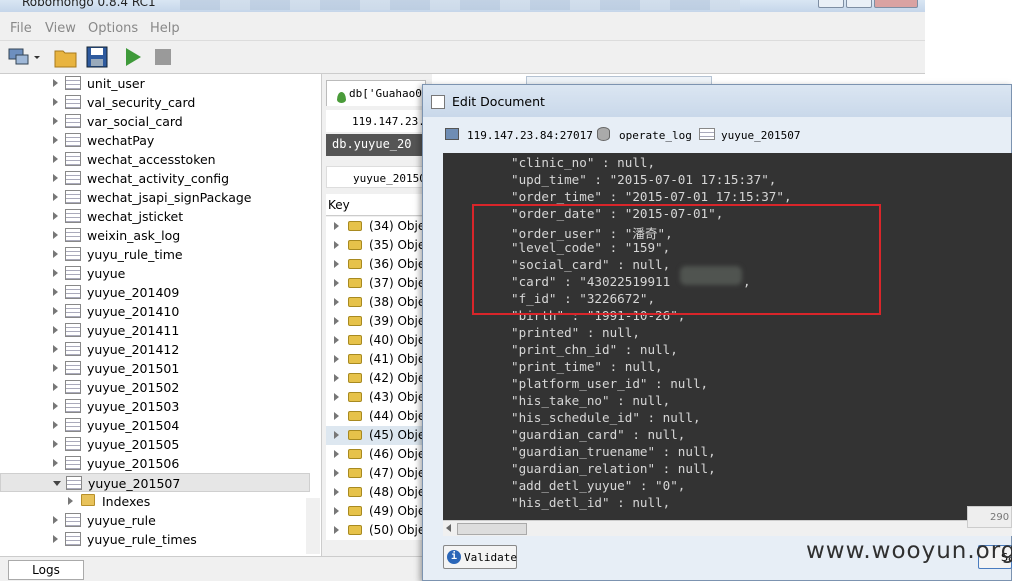 The height and width of the screenshot is (581, 1012). I want to click on tree-item: yuyue_201505, so click(155, 444).